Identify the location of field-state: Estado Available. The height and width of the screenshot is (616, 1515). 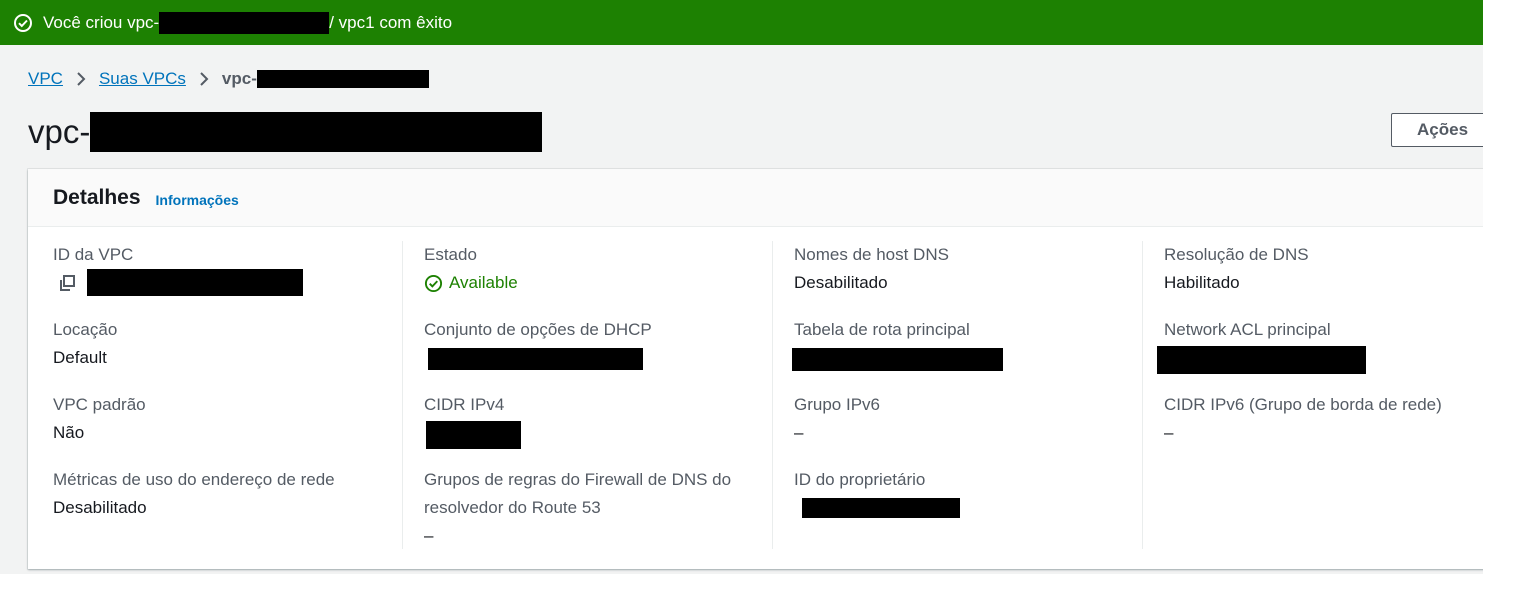
(471, 269).